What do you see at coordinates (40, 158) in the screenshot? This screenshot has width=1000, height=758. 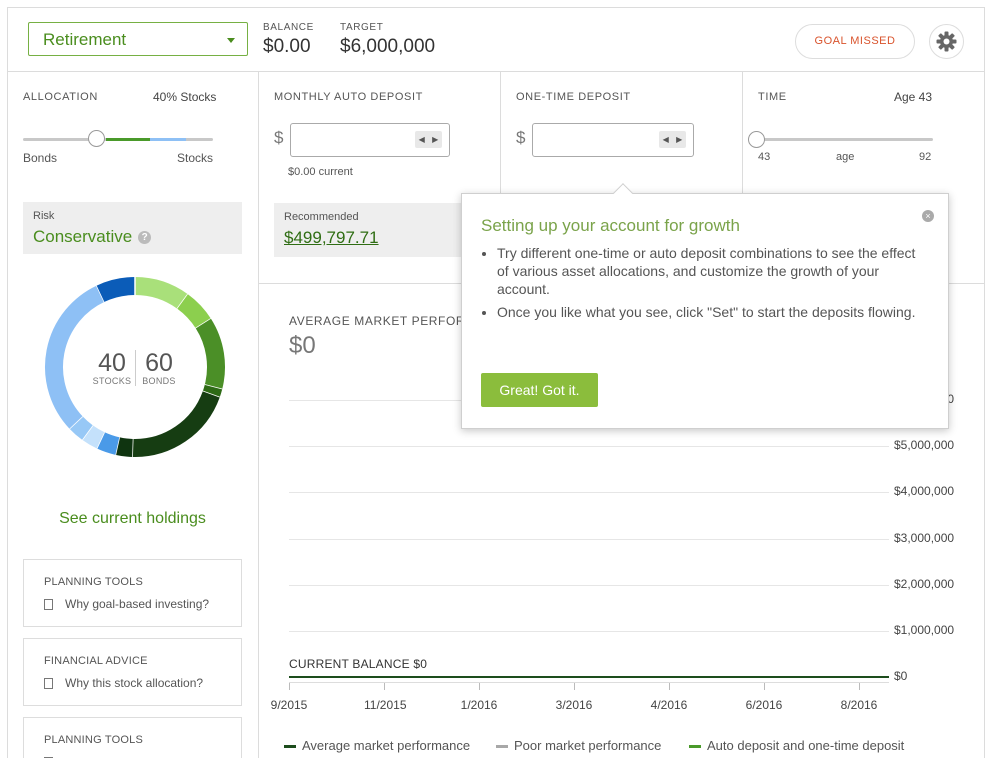 I see `allocation-bonds-label: Bonds` at bounding box center [40, 158].